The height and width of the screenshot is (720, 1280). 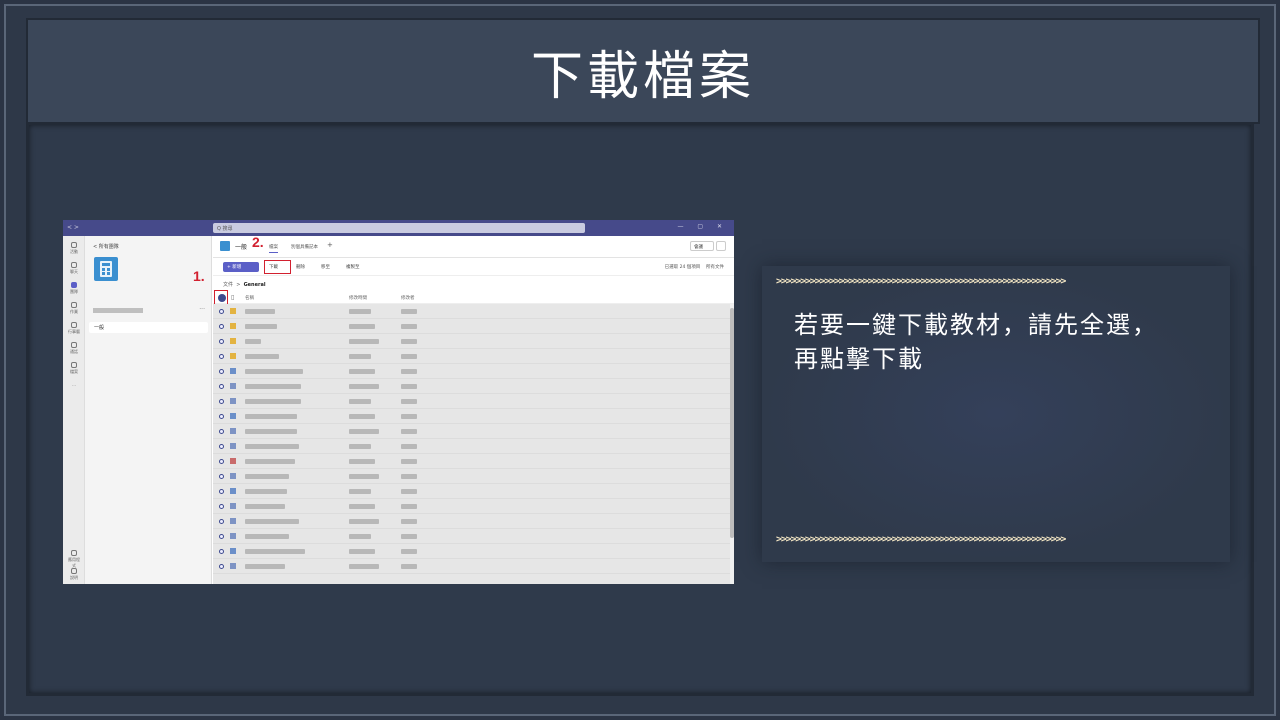 I want to click on column-modified: 修改時間, so click(x=358, y=298).